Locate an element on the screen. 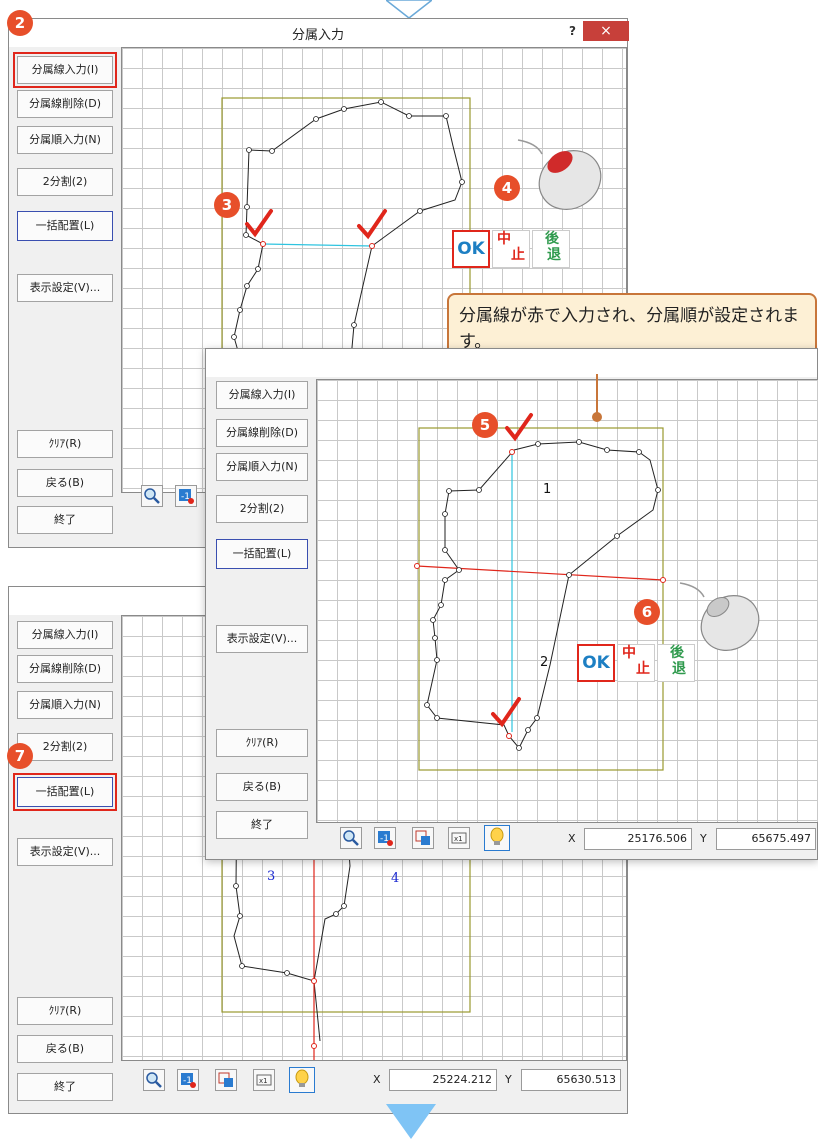  title-bar: 分属入力 ? × is located at coordinates (319, 33).